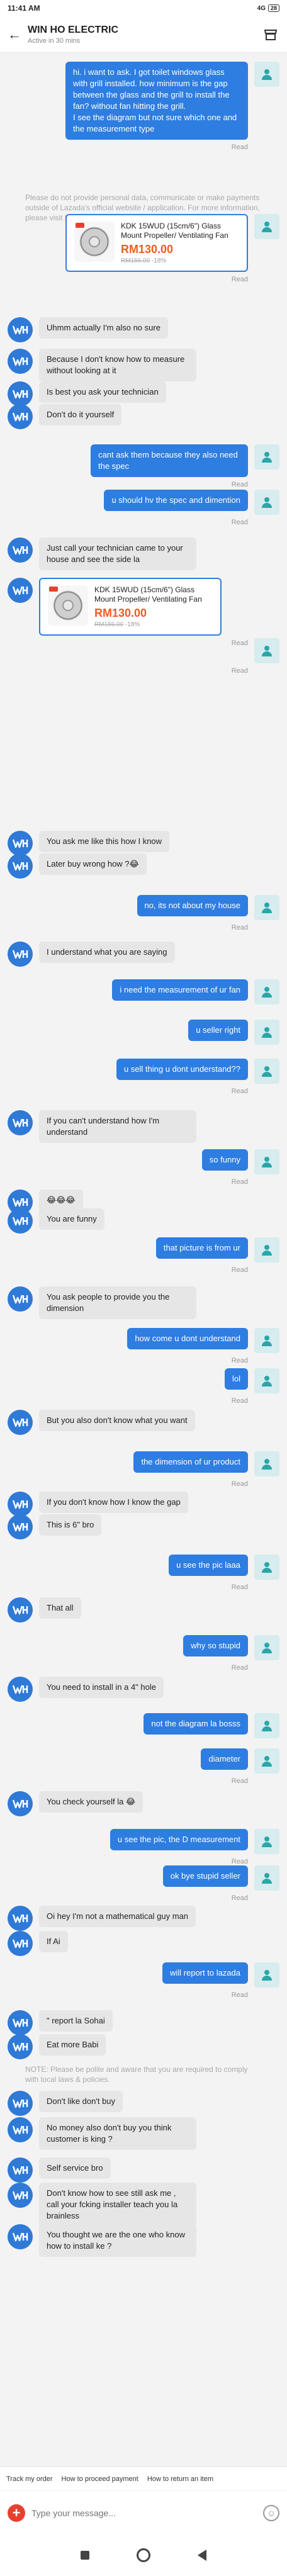 This screenshot has width=287, height=2576. What do you see at coordinates (72, 2045) in the screenshot?
I see `received-message-bubble: Eat more Babi` at bounding box center [72, 2045].